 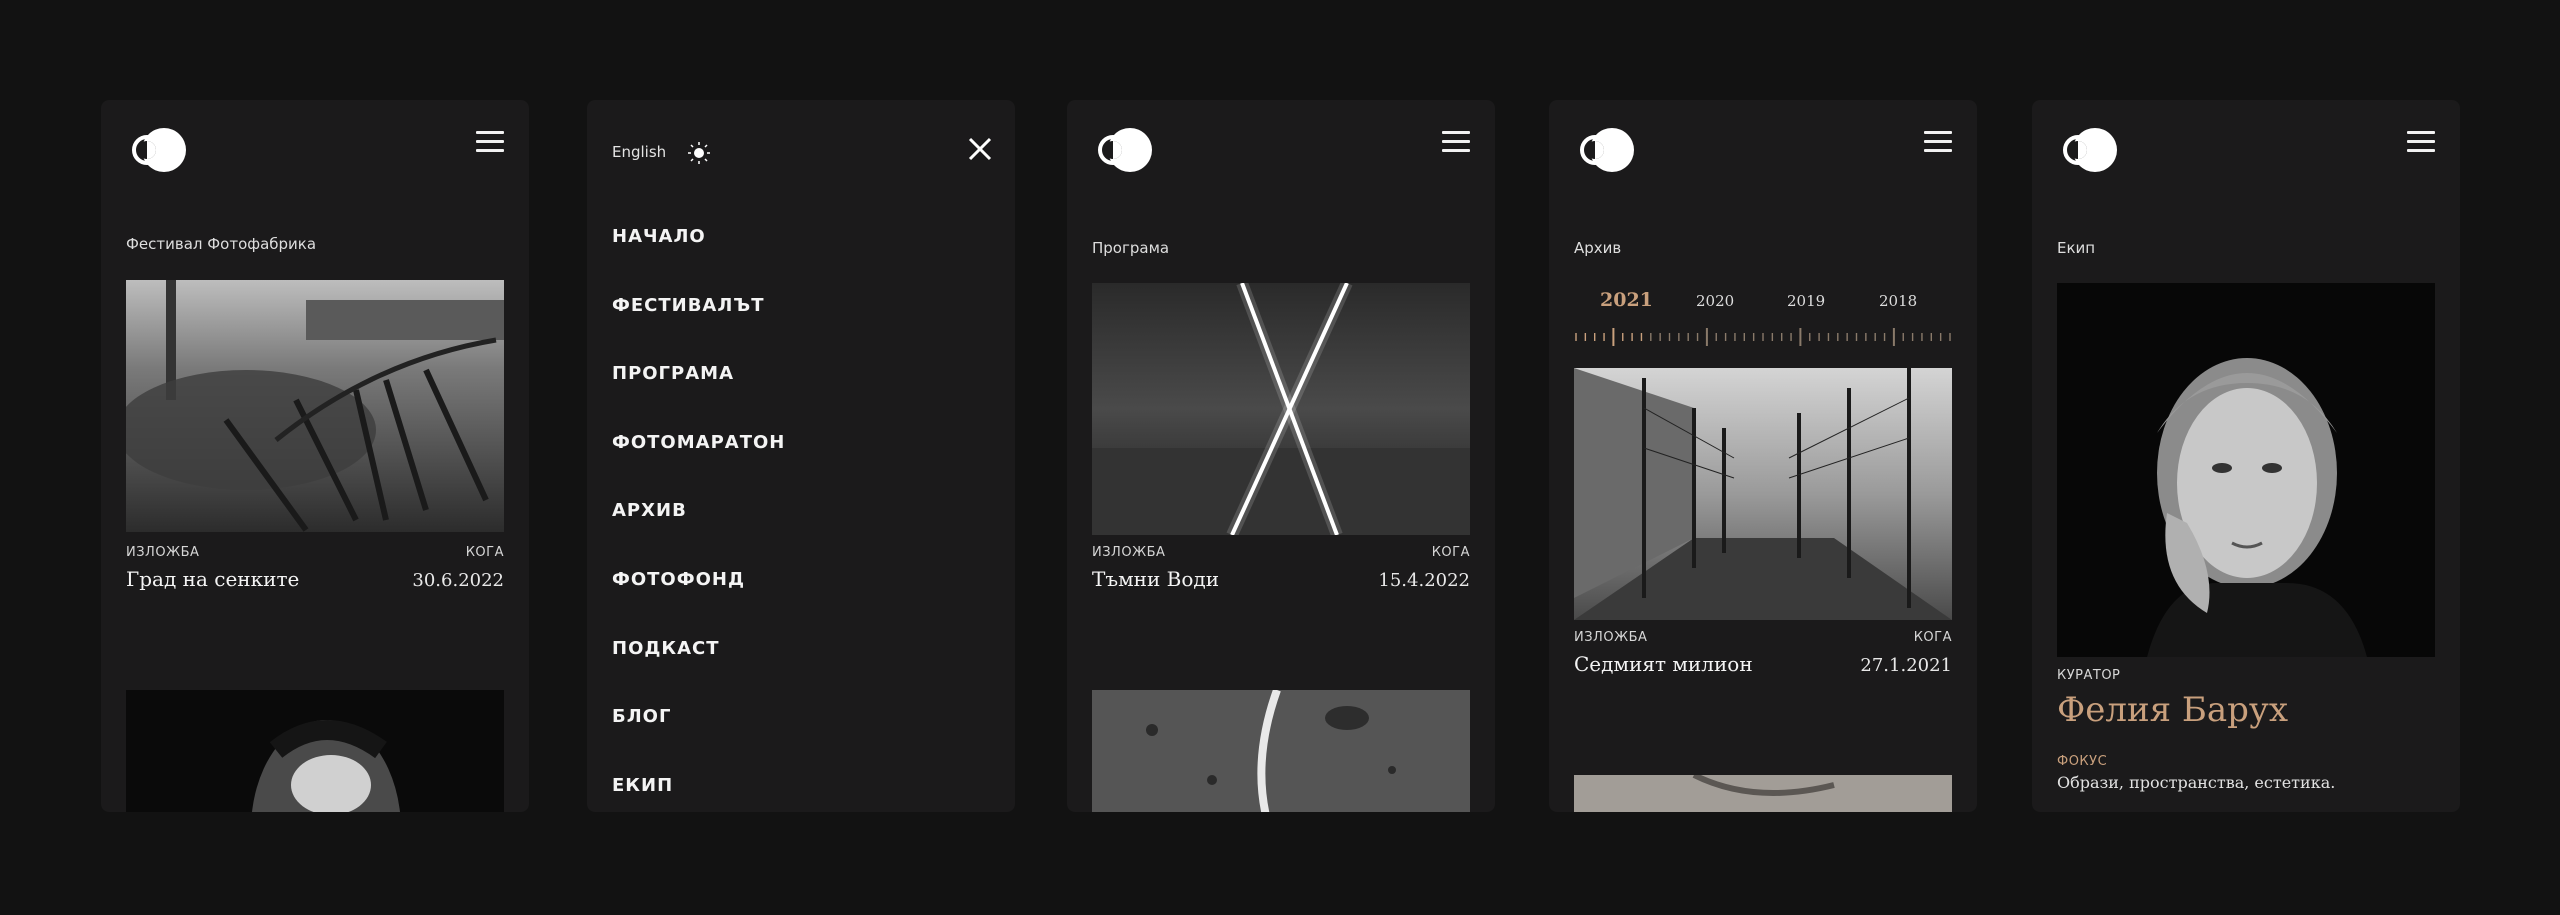 What do you see at coordinates (1763, 664) in the screenshot?
I see `exhibition-caption: Седмият милион 27.1.2021` at bounding box center [1763, 664].